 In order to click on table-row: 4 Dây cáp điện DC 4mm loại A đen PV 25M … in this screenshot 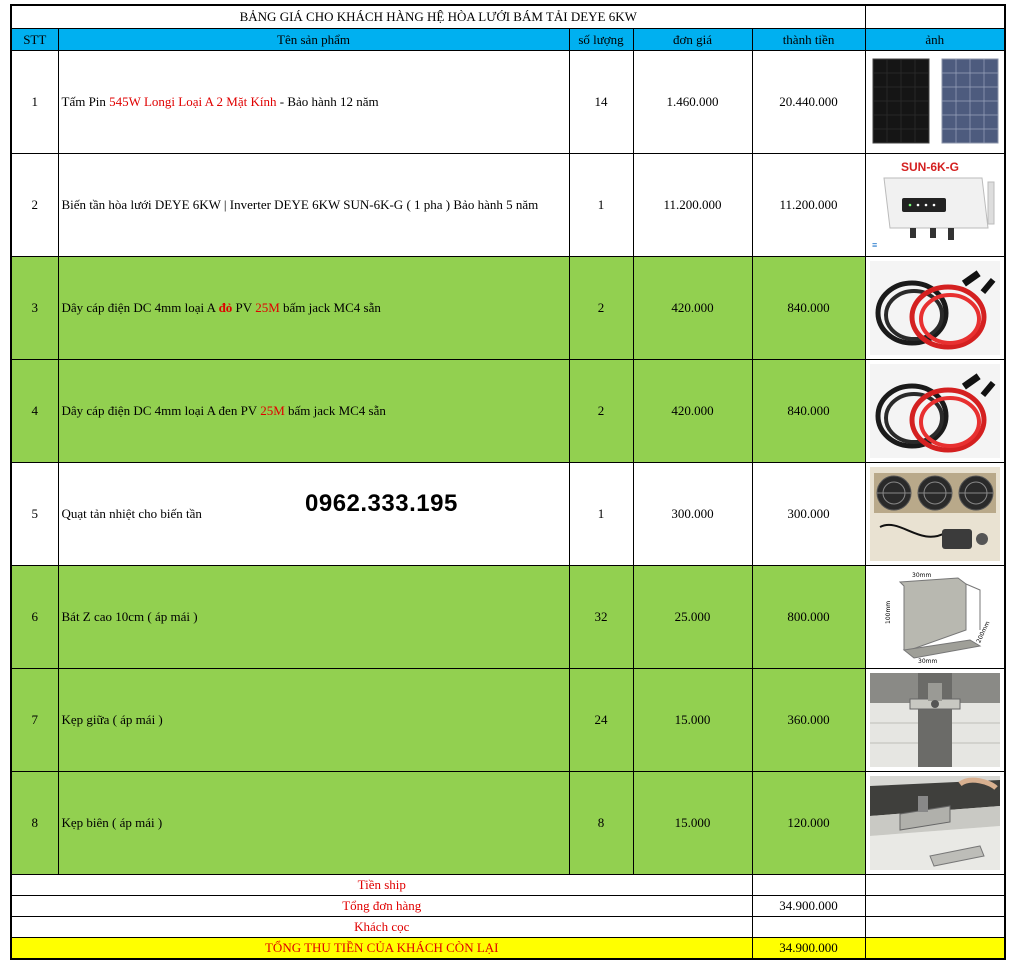, I will do `click(508, 411)`.